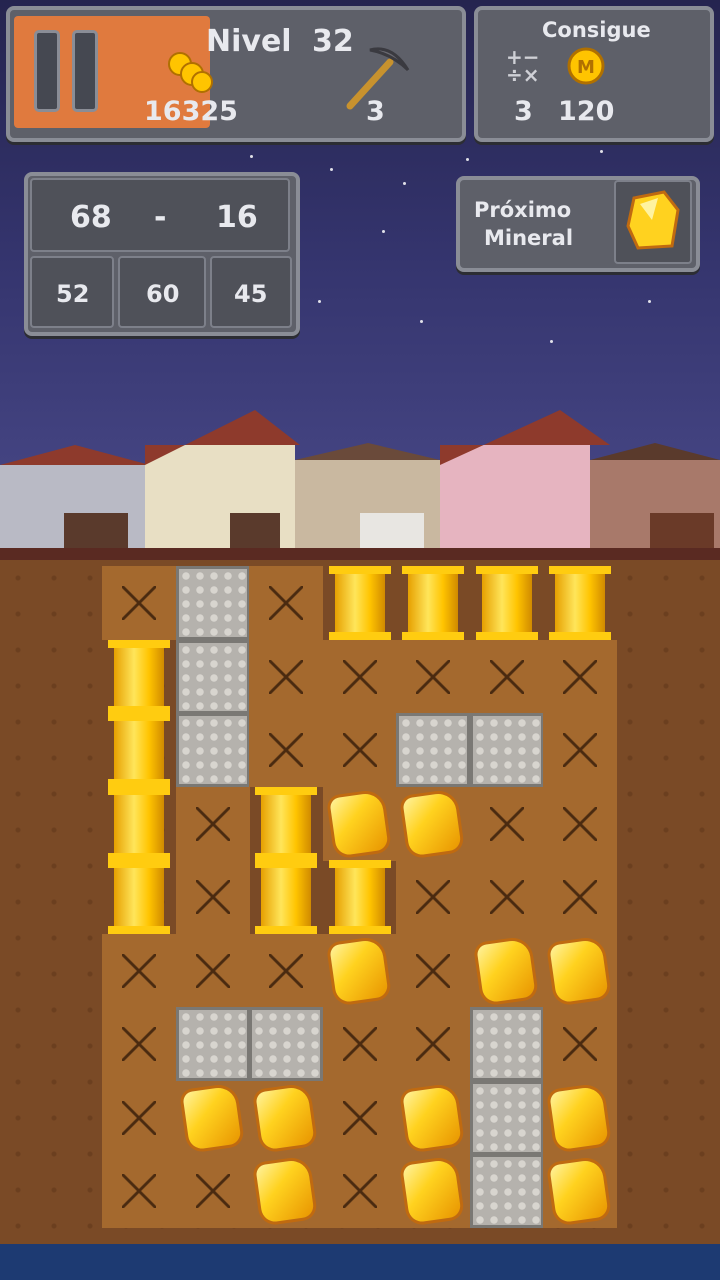 This screenshot has height=1280, width=720. Describe the element at coordinates (375, 111) in the screenshot. I see `pick-count: 3` at that location.